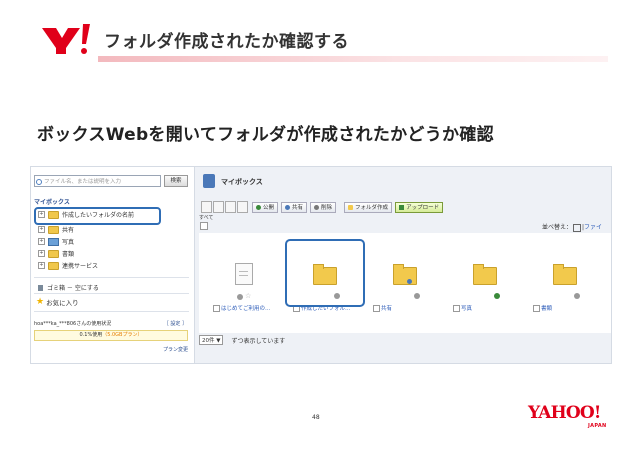  Describe the element at coordinates (577, 227) in the screenshot. I see `sort-order-icon` at that location.